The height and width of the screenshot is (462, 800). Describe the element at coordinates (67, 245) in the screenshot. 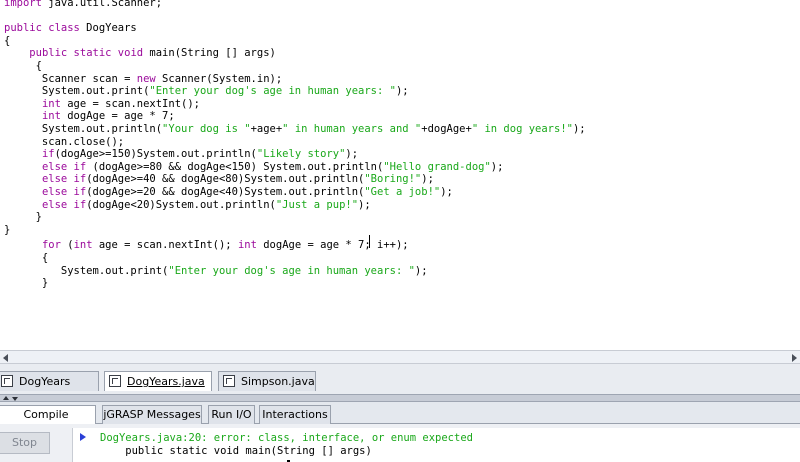

I see `code-text: (` at that location.